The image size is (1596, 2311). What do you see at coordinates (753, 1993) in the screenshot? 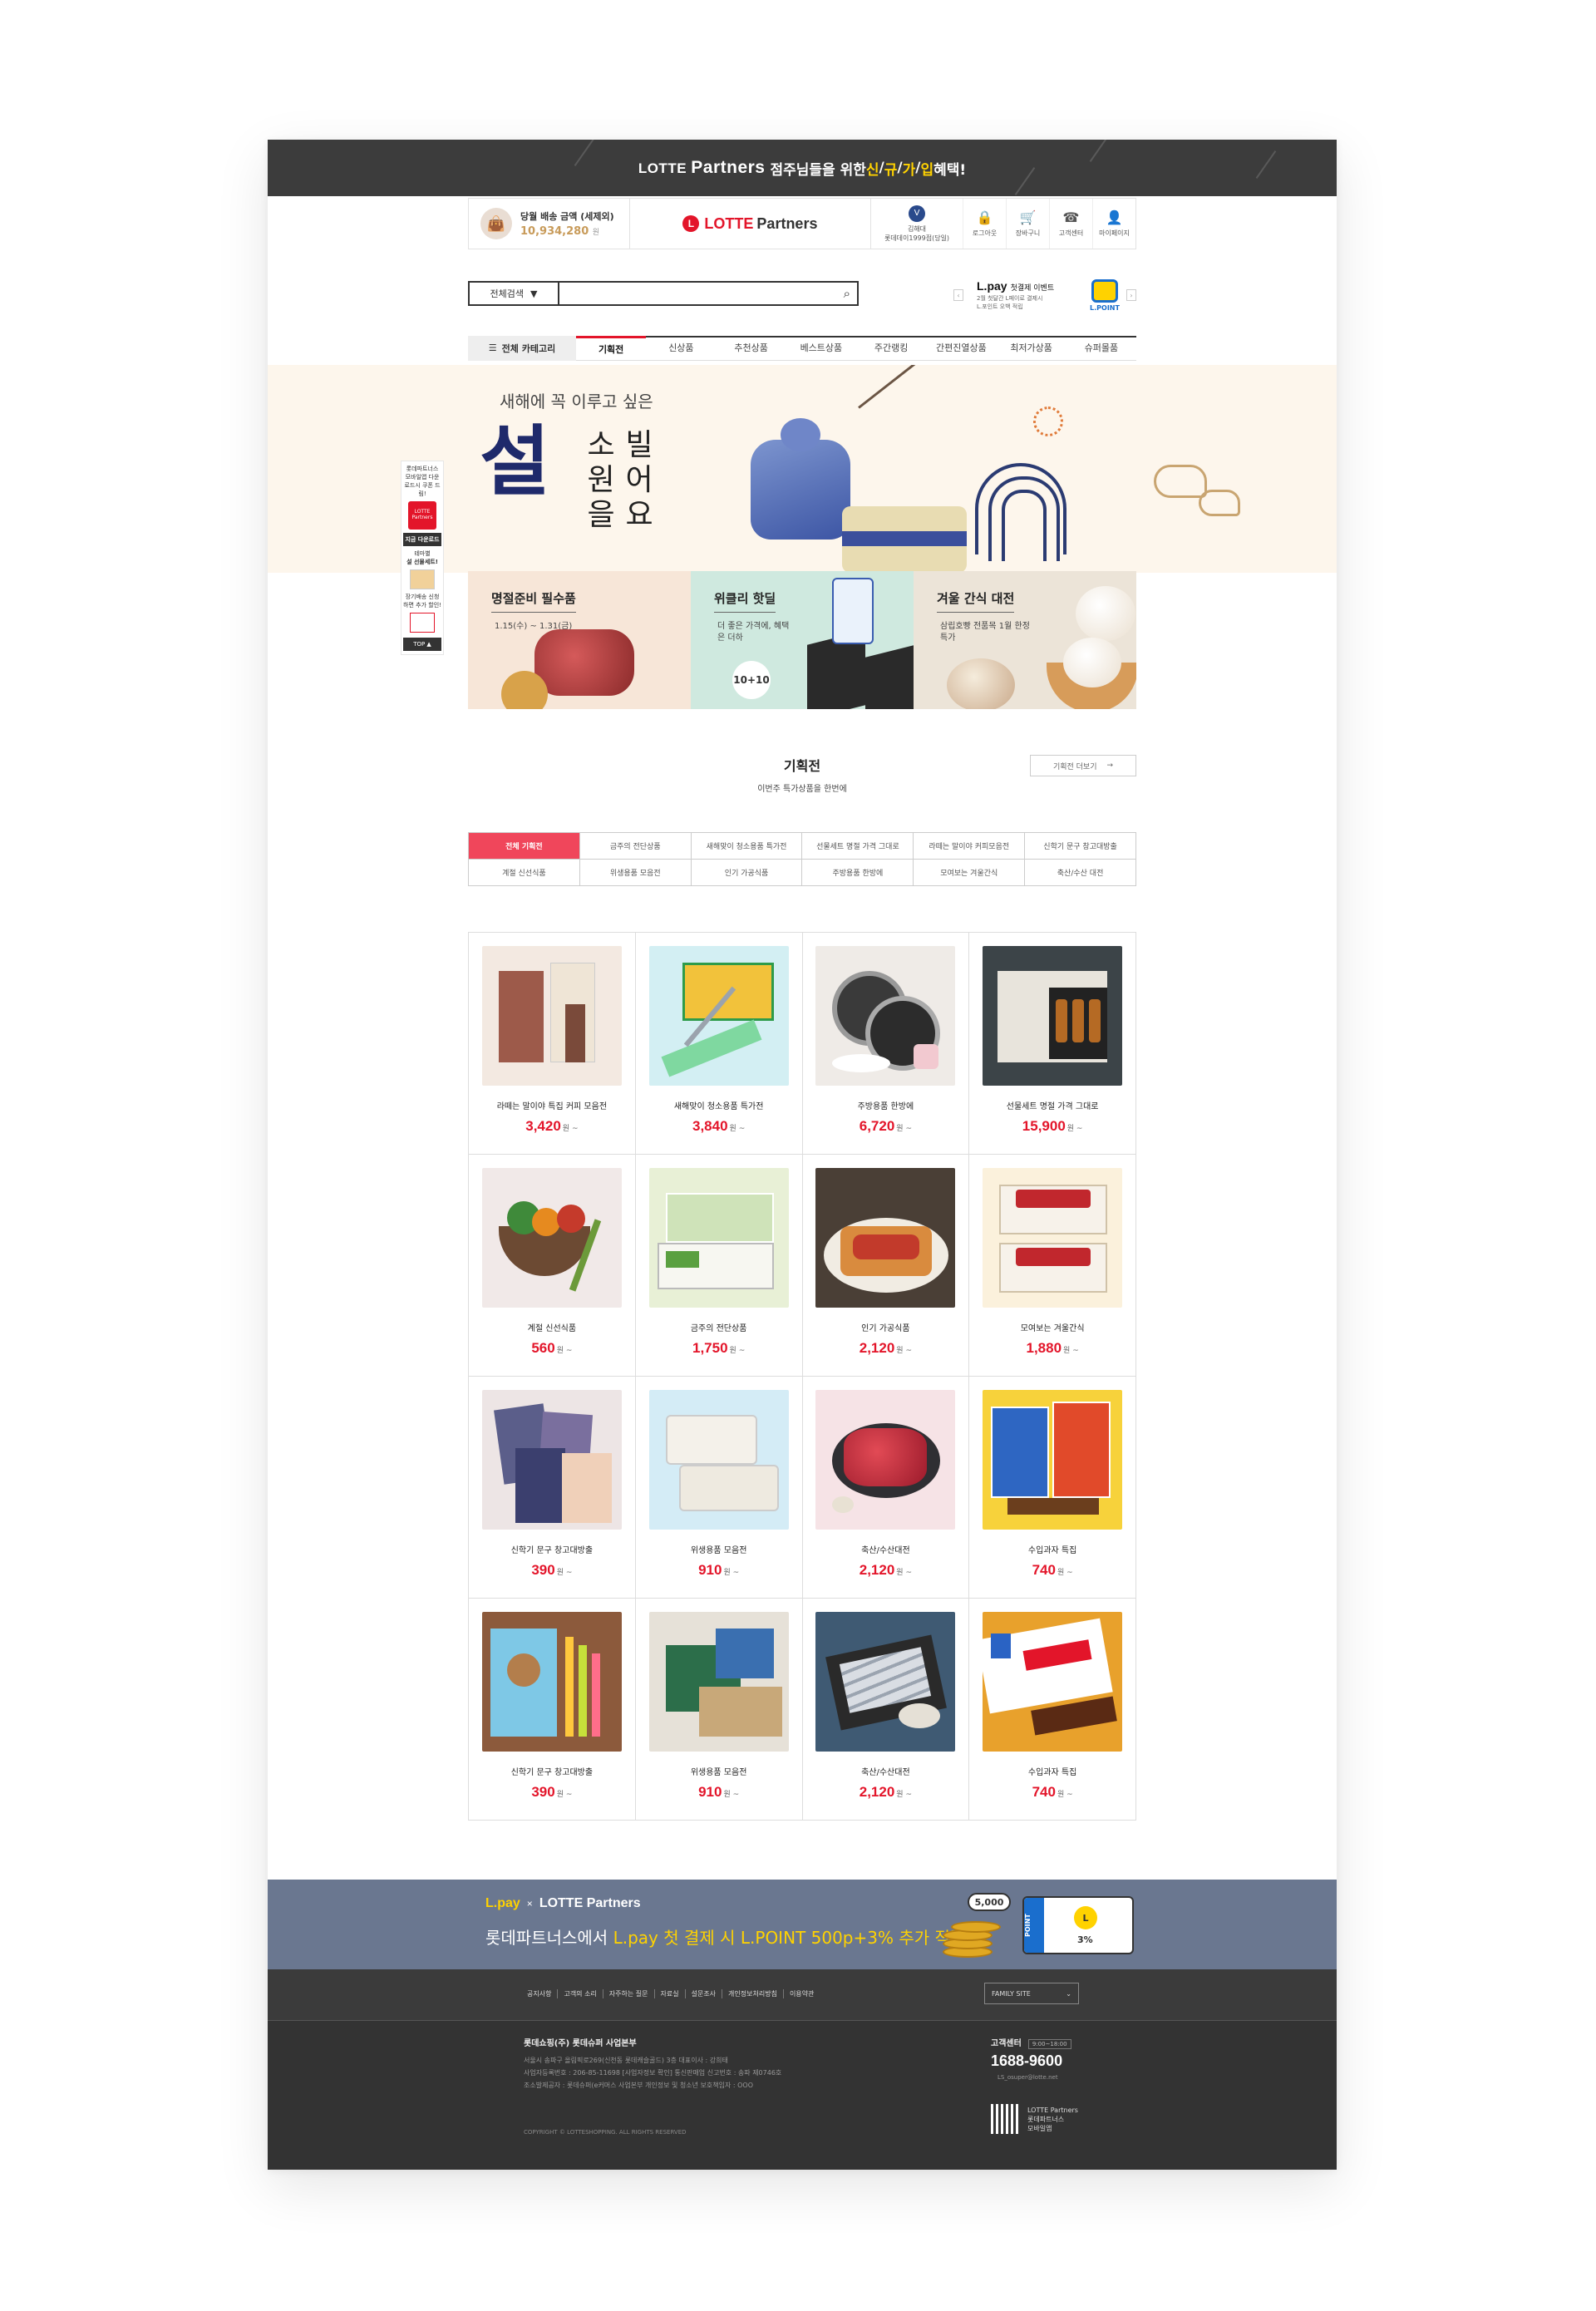
I see `footer-link-privacy: 개인정보처리방침` at bounding box center [753, 1993].